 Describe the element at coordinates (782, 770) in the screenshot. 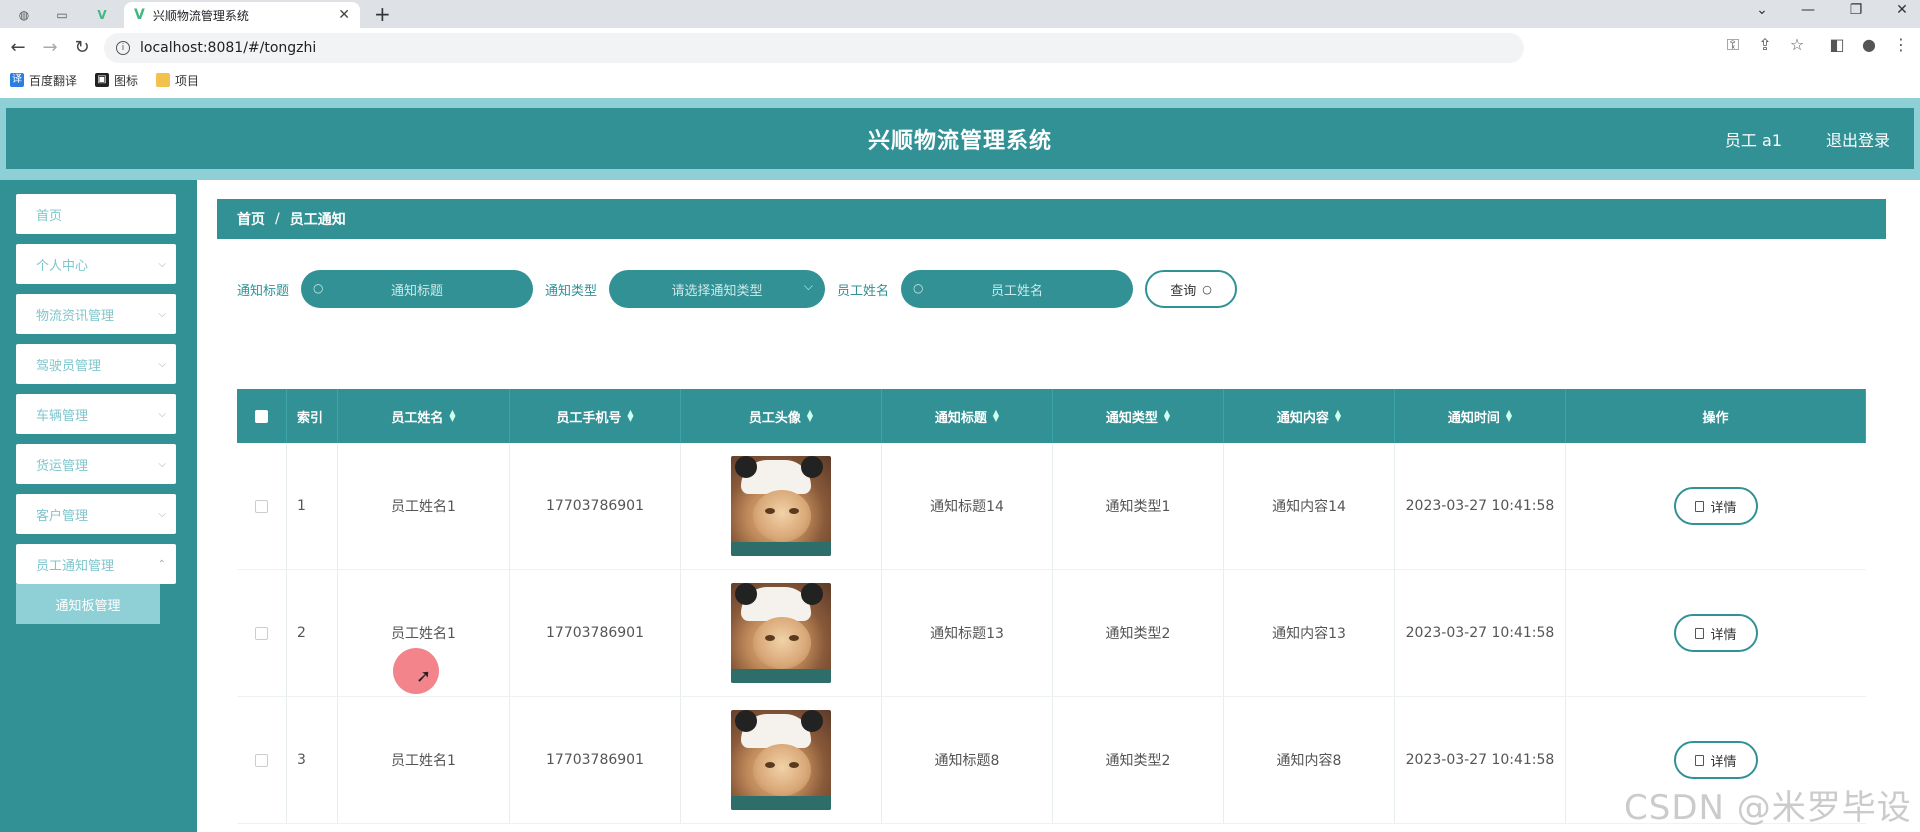

I see `avatar-face-shape` at that location.